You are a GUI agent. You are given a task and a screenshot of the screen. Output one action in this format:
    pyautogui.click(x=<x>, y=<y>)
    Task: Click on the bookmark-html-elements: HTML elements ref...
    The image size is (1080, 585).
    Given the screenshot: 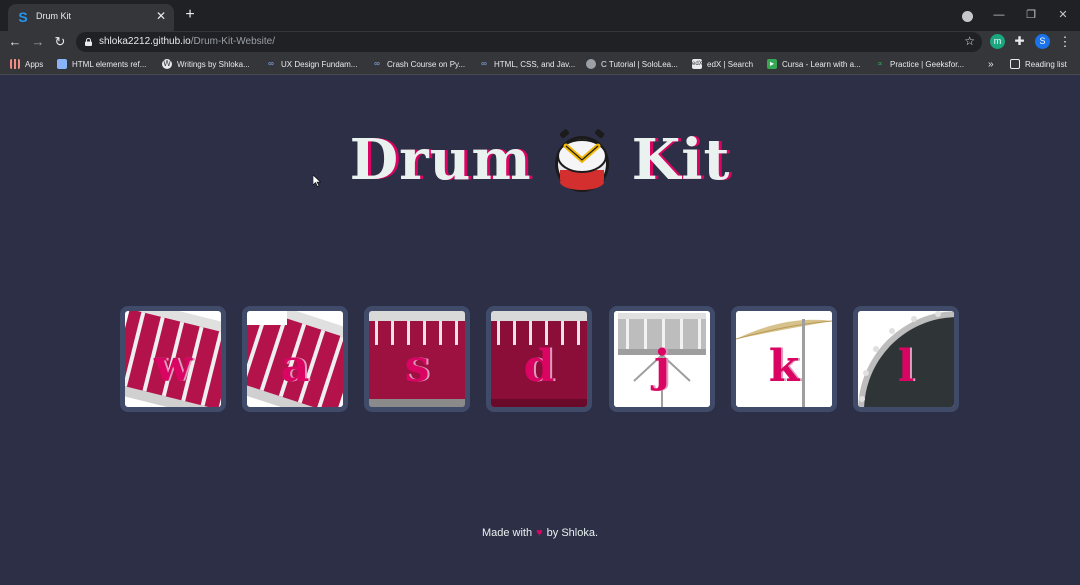 What is the action you would take?
    pyautogui.click(x=101, y=64)
    